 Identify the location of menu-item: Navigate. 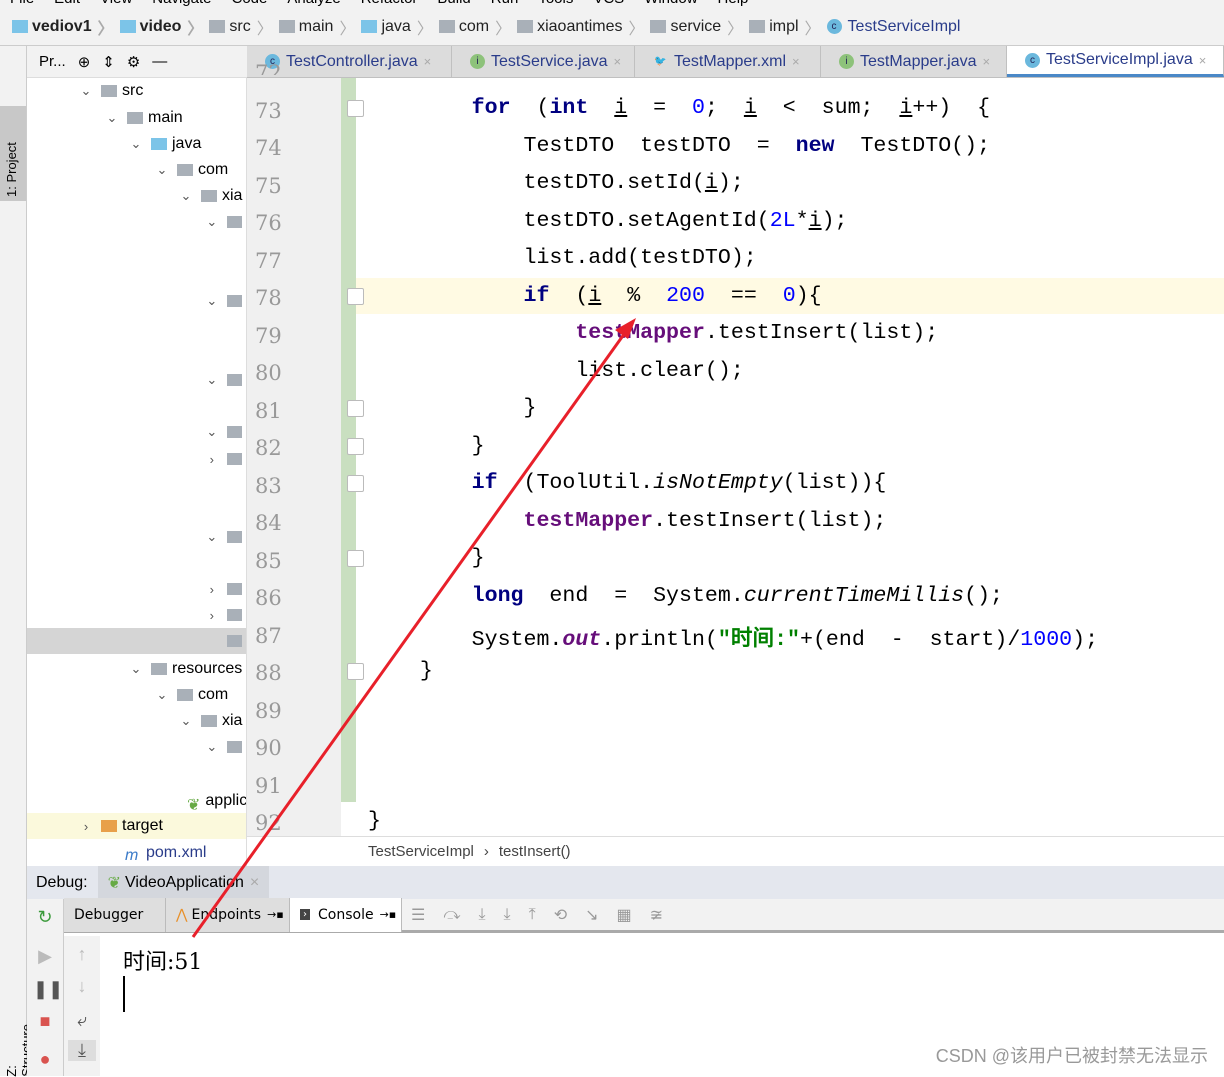
(181, 3).